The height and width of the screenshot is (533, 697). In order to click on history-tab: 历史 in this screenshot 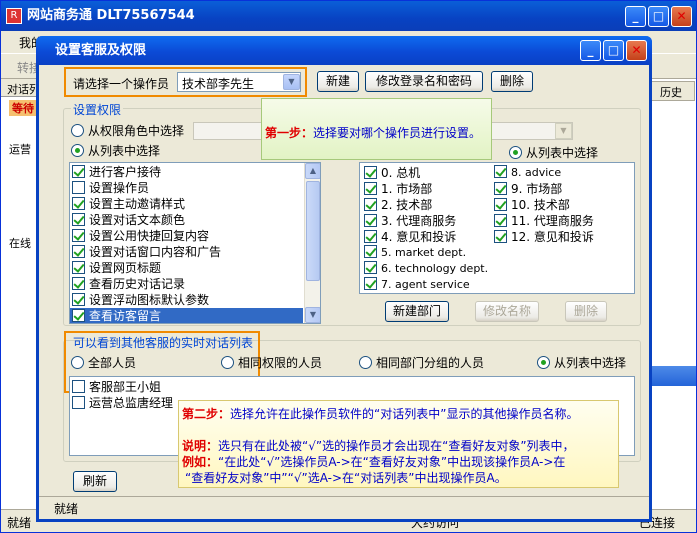, I will do `click(673, 91)`.